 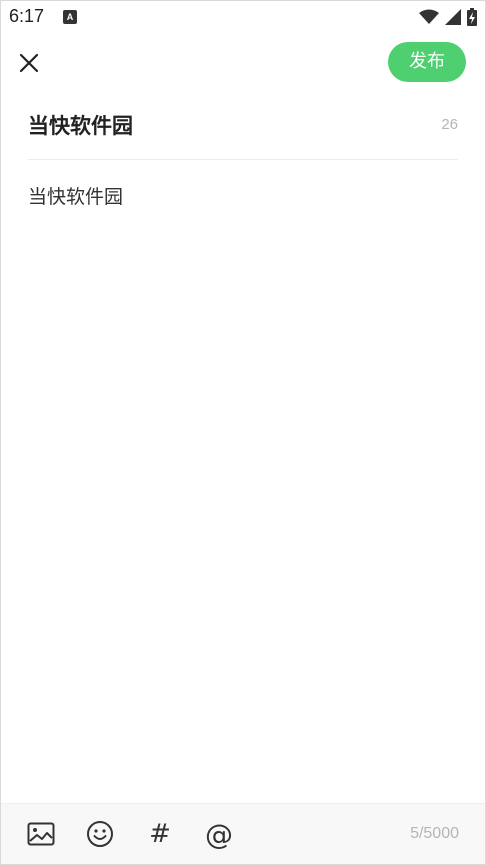 I want to click on wifi-icon, so click(x=429, y=16).